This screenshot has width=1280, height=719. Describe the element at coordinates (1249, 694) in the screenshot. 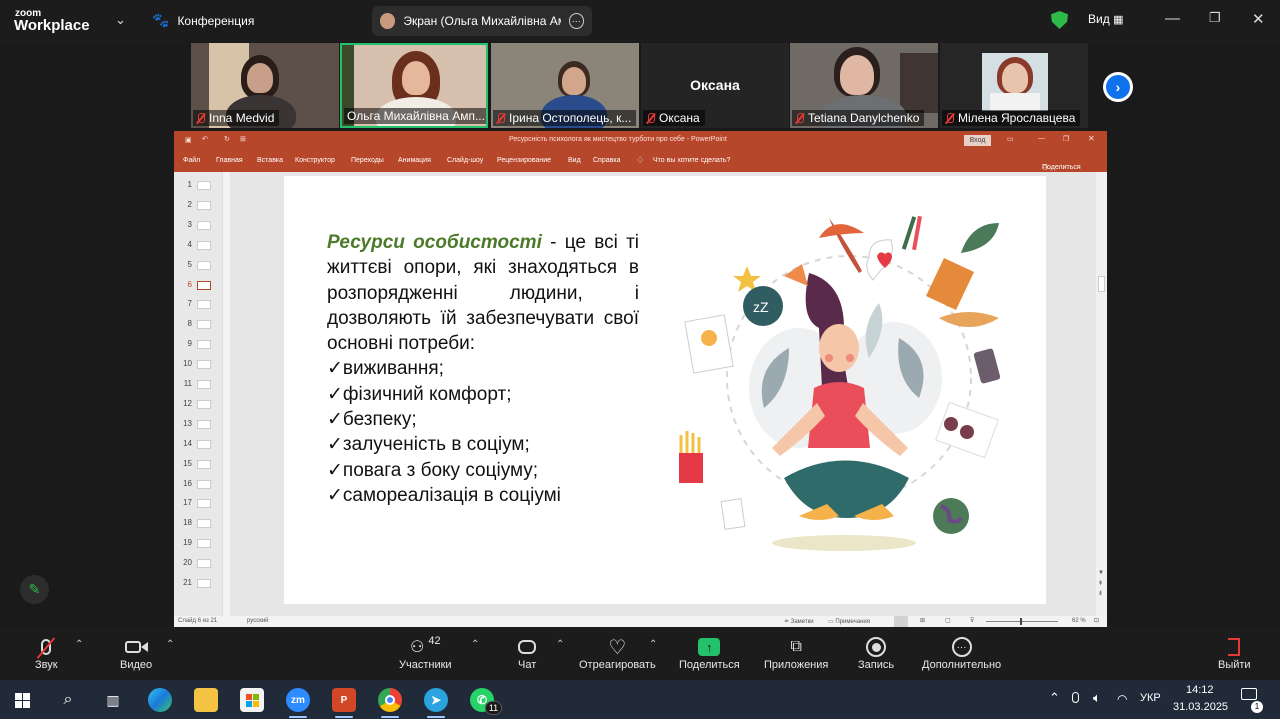

I see `notification-icon` at that location.